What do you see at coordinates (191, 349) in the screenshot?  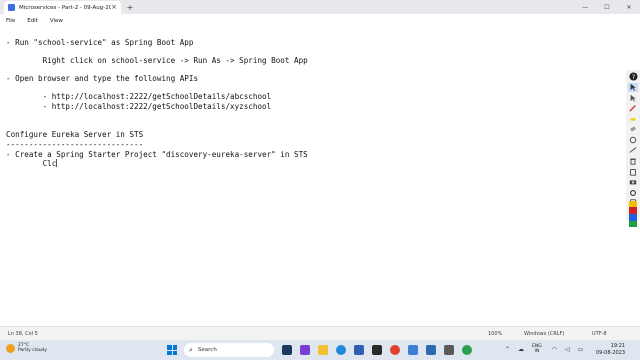 I see `search-icon: ⌕` at bounding box center [191, 349].